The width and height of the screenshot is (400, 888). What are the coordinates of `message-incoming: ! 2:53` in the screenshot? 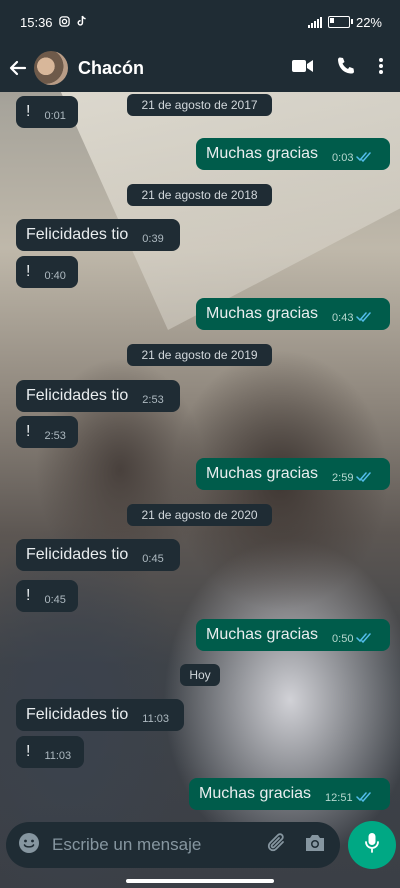 It's located at (47, 432).